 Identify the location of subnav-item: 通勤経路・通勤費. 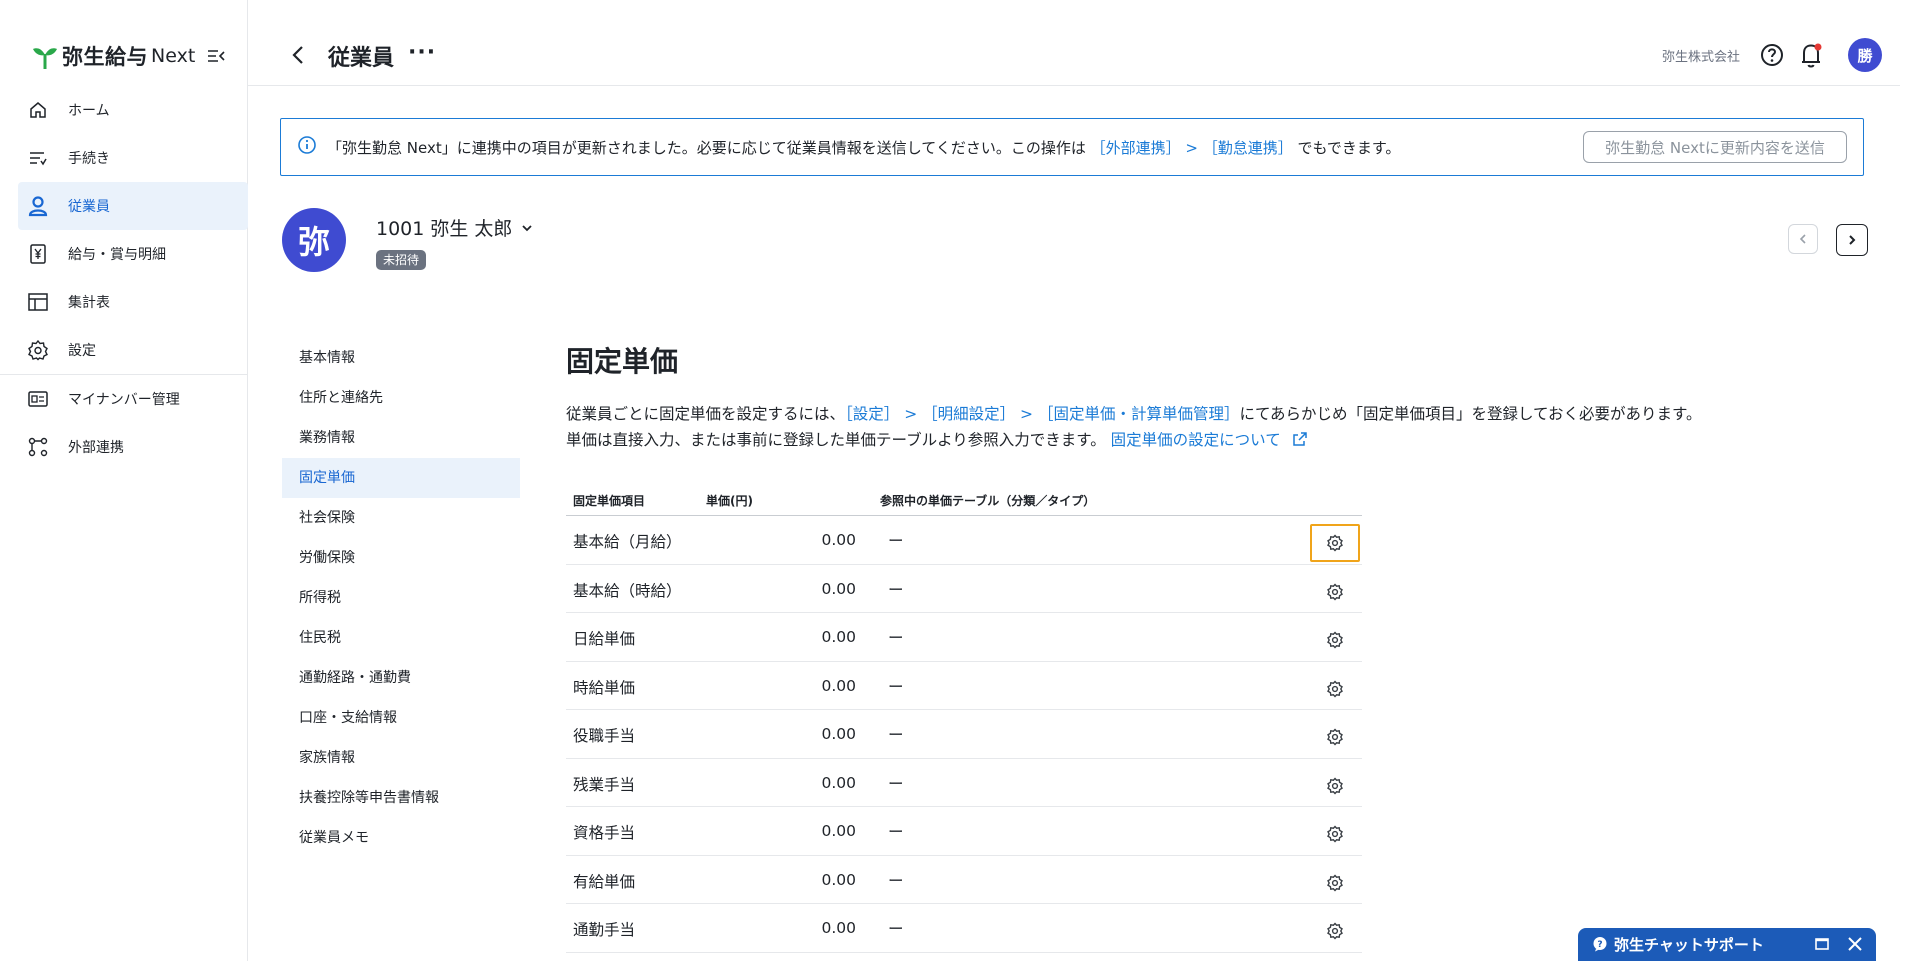
(401, 678).